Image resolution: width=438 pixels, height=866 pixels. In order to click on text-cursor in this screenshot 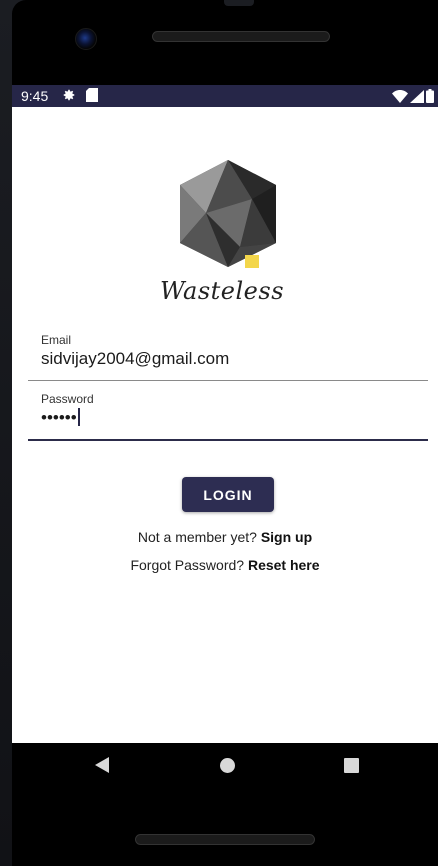, I will do `click(78, 417)`.